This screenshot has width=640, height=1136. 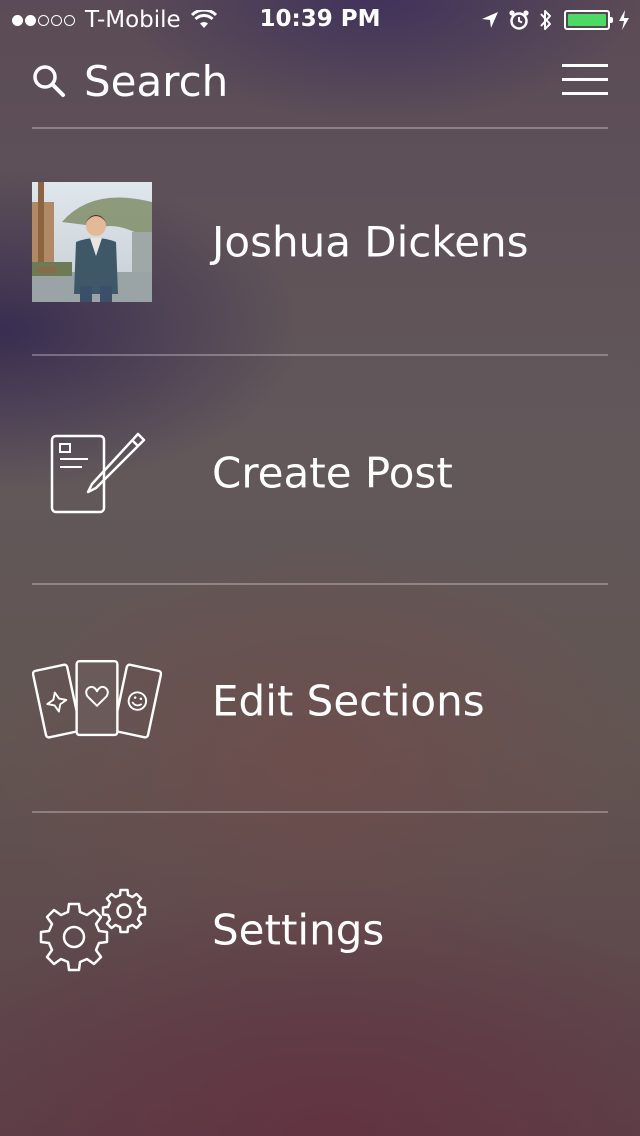 What do you see at coordinates (49, 81) in the screenshot?
I see `search-icon` at bounding box center [49, 81].